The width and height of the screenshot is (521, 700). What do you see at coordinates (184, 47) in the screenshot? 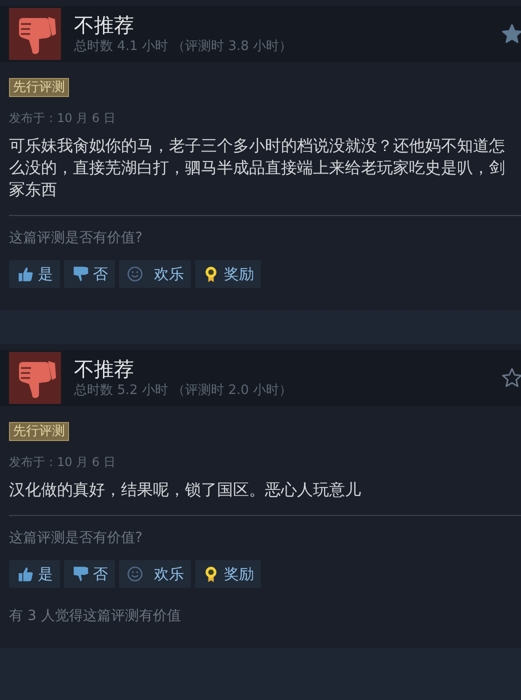
I see `playtime-text: 总时数 4.1 小时 （评测时 3.8 小时）` at bounding box center [184, 47].